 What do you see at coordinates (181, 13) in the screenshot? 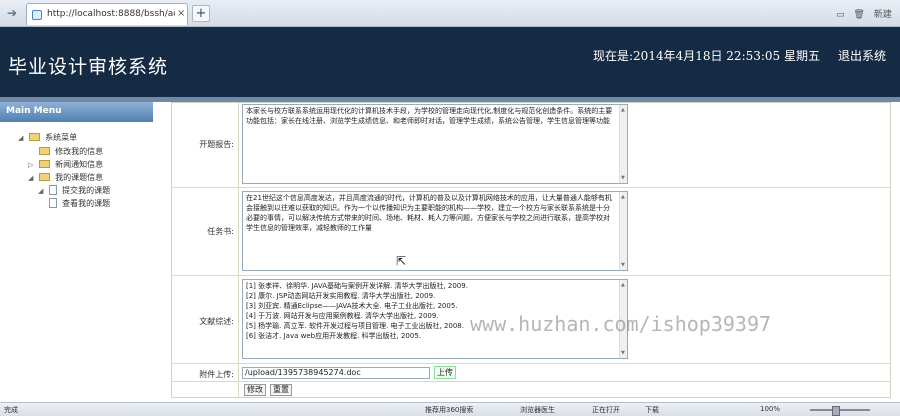
I see `close-tab-icon: ×` at bounding box center [181, 13].